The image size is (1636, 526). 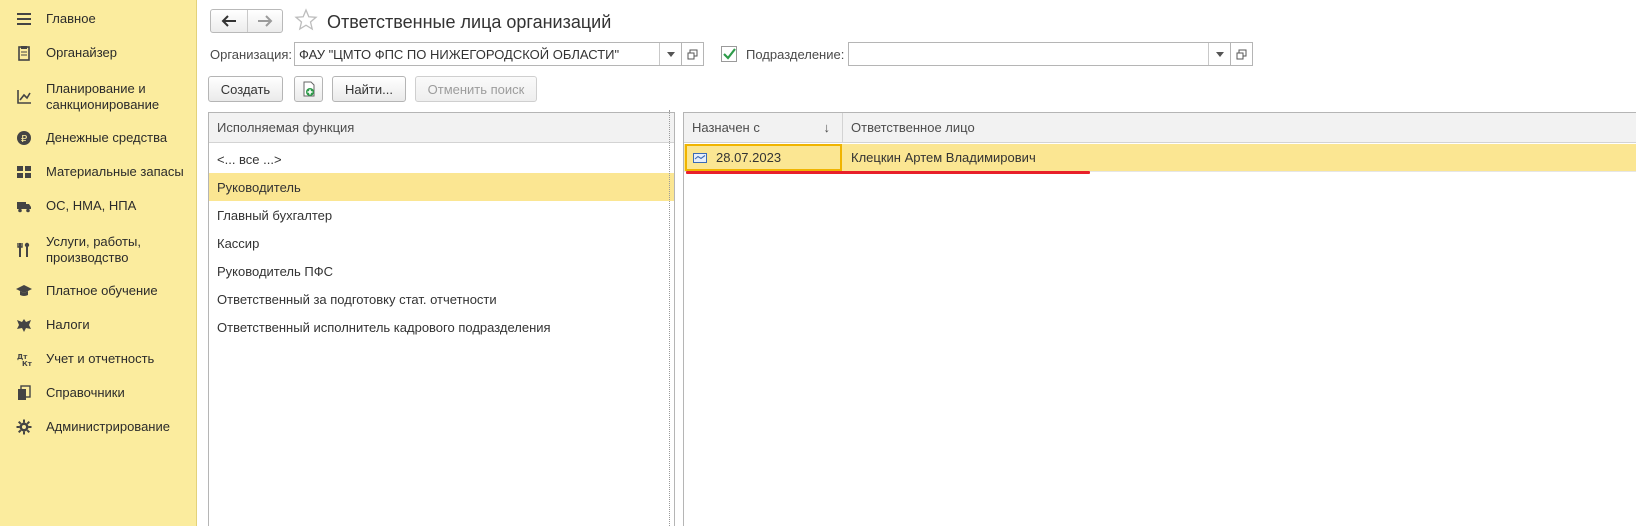 What do you see at coordinates (81, 52) in the screenshot?
I see `sidebar-item-label: Органайзер` at bounding box center [81, 52].